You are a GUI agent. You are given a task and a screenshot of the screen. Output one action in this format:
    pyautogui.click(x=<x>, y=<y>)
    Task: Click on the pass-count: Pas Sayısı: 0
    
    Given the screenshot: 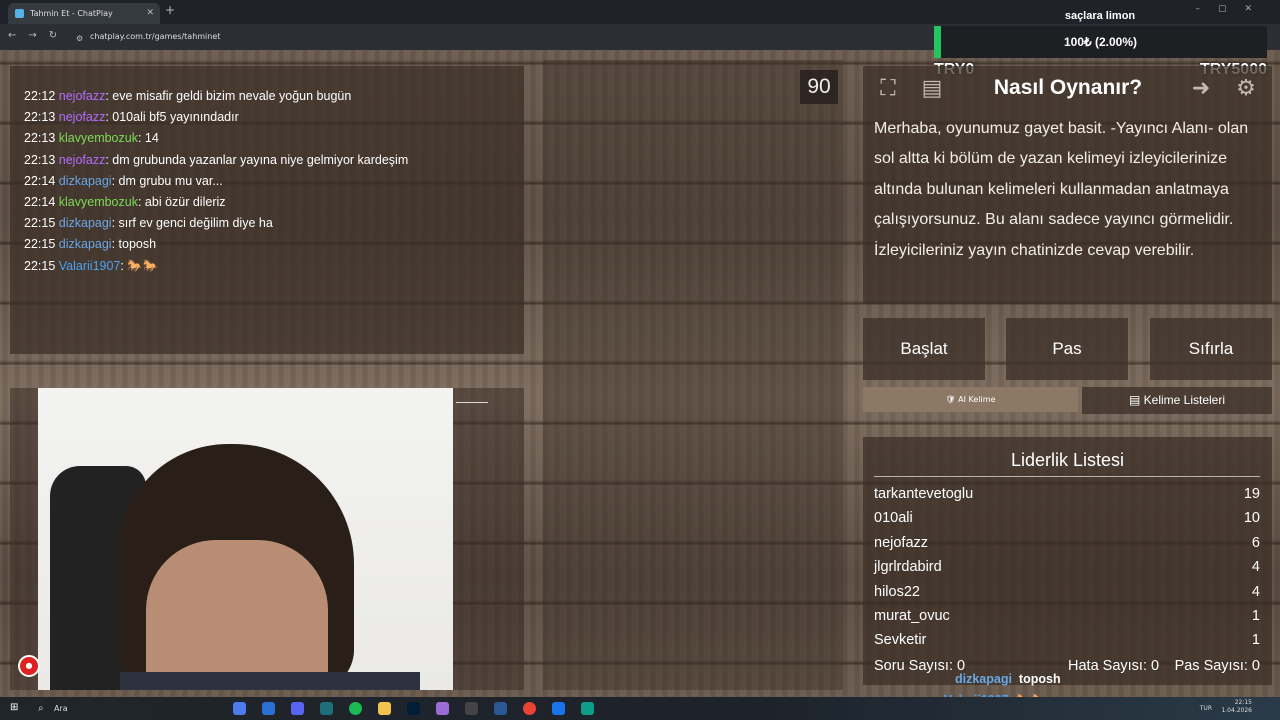 What is the action you would take?
    pyautogui.click(x=1217, y=666)
    